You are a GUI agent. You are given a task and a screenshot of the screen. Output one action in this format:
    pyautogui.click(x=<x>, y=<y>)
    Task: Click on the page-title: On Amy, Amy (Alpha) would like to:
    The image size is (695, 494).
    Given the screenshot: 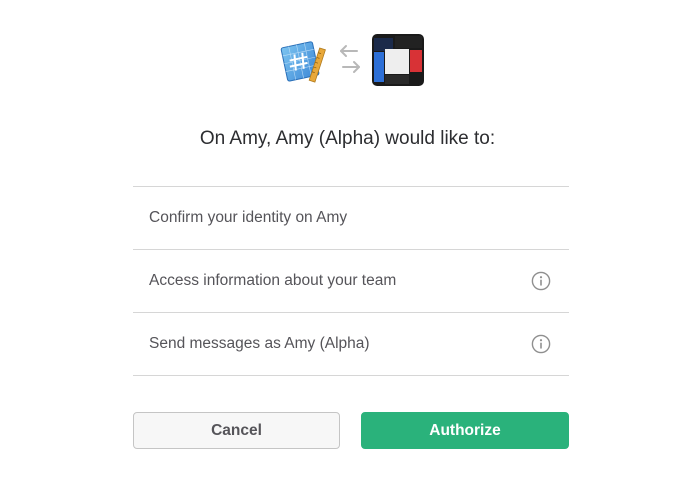 What is the action you would take?
    pyautogui.click(x=347, y=138)
    